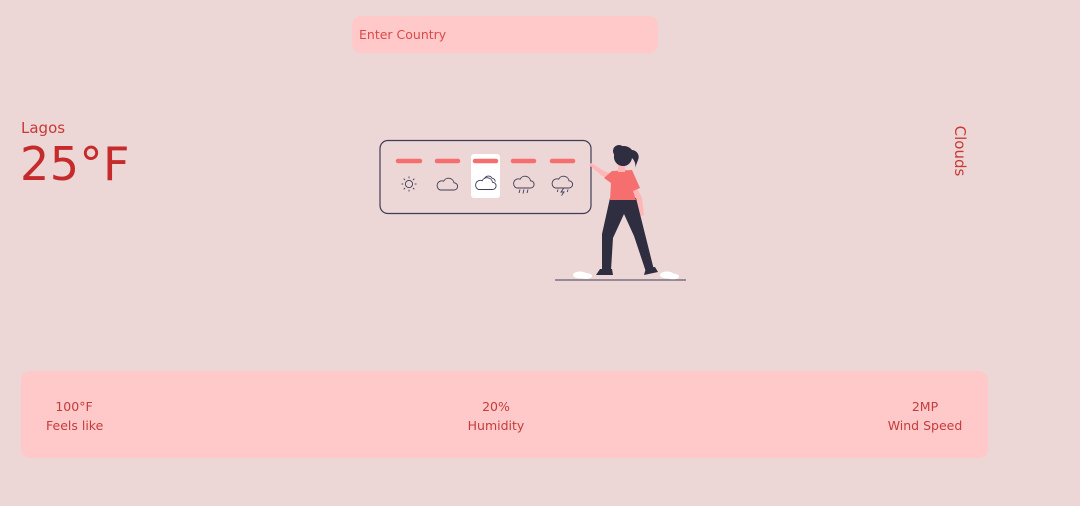  I want to click on feels-like-label: Feels like, so click(75, 425).